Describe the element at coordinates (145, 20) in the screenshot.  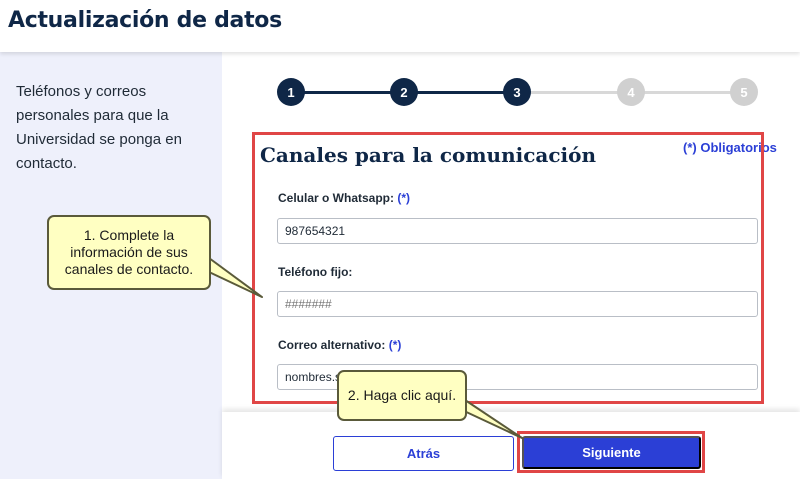
I see `page-title: Actualización de datos` at that location.